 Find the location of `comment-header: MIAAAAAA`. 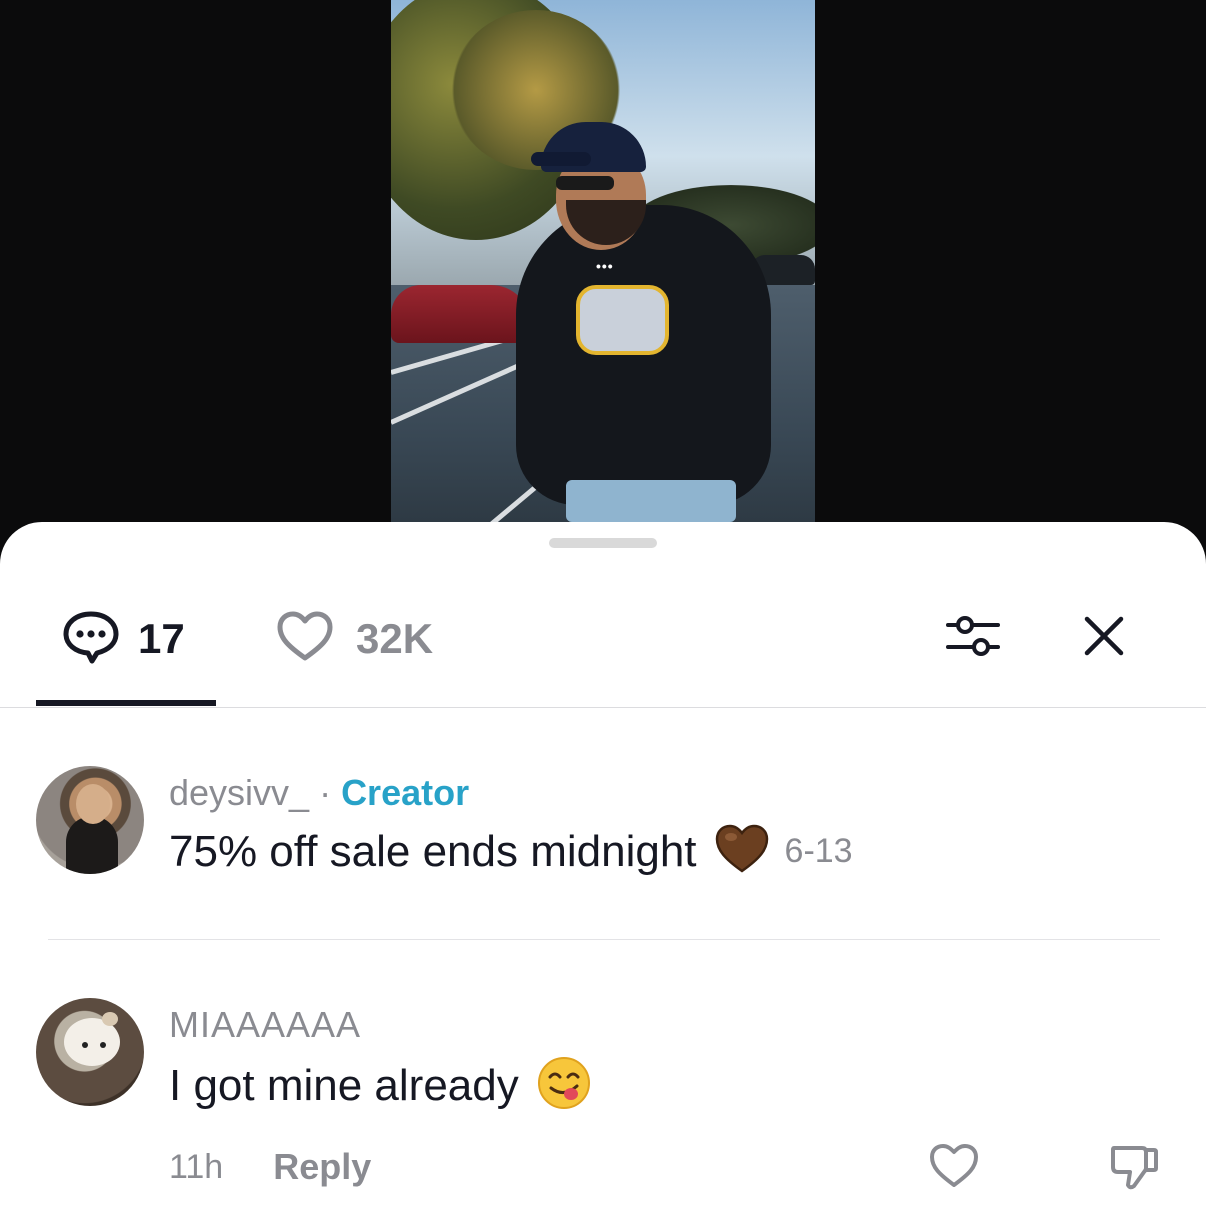

comment-header: MIAAAAAA is located at coordinates (265, 1025).